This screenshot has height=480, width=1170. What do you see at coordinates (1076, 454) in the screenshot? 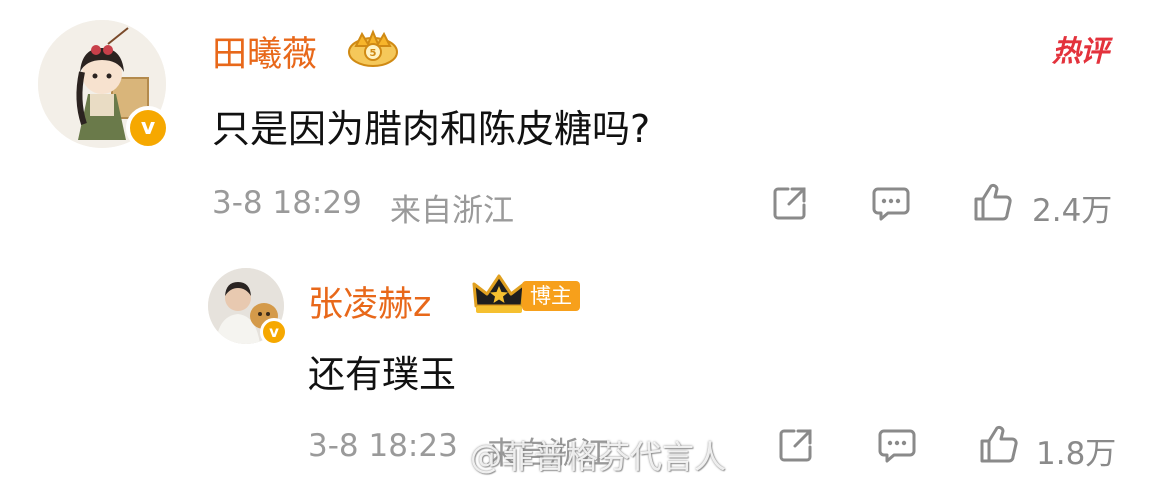
I see `reply-like-count: 1.8万` at bounding box center [1076, 454].